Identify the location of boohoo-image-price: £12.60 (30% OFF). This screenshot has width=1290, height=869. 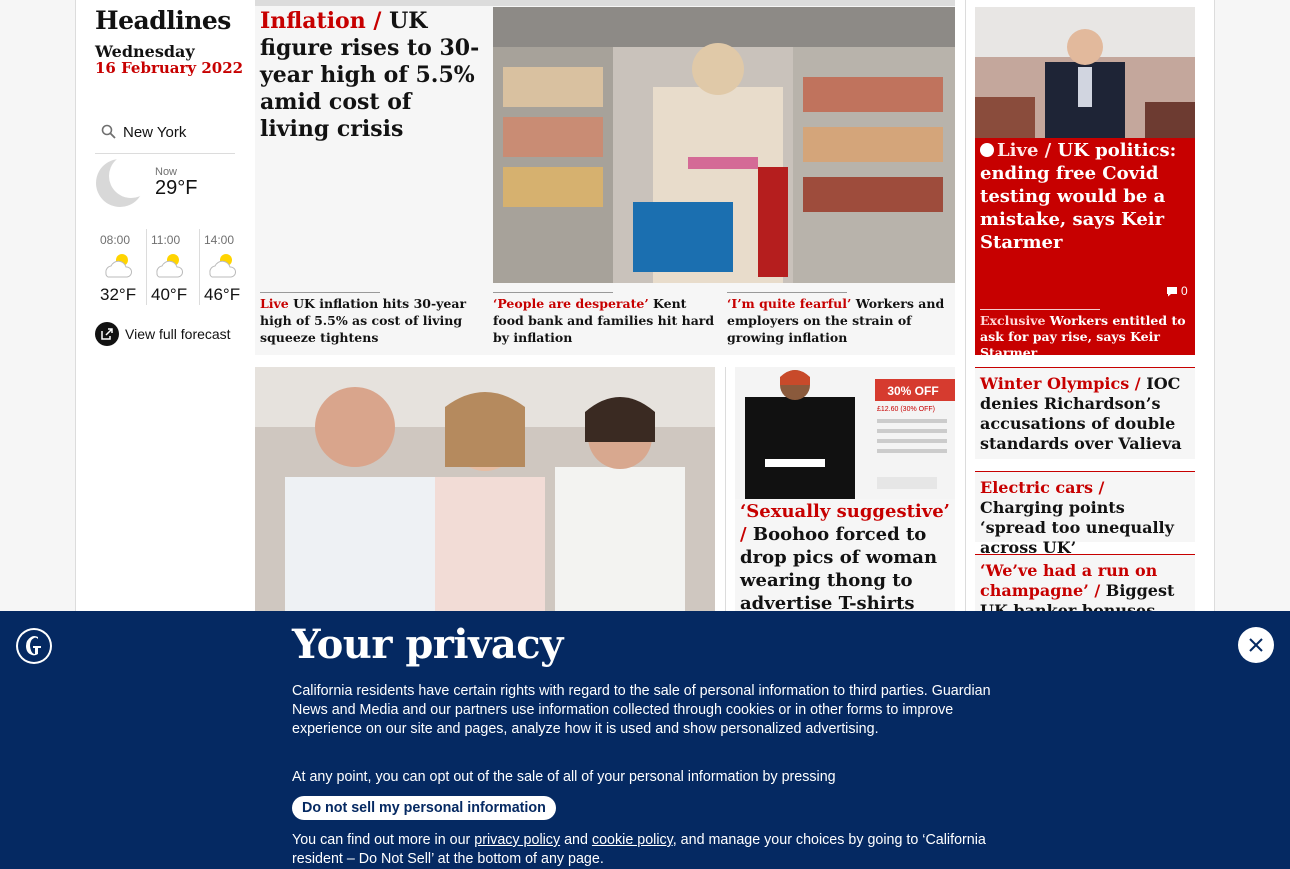
(906, 409).